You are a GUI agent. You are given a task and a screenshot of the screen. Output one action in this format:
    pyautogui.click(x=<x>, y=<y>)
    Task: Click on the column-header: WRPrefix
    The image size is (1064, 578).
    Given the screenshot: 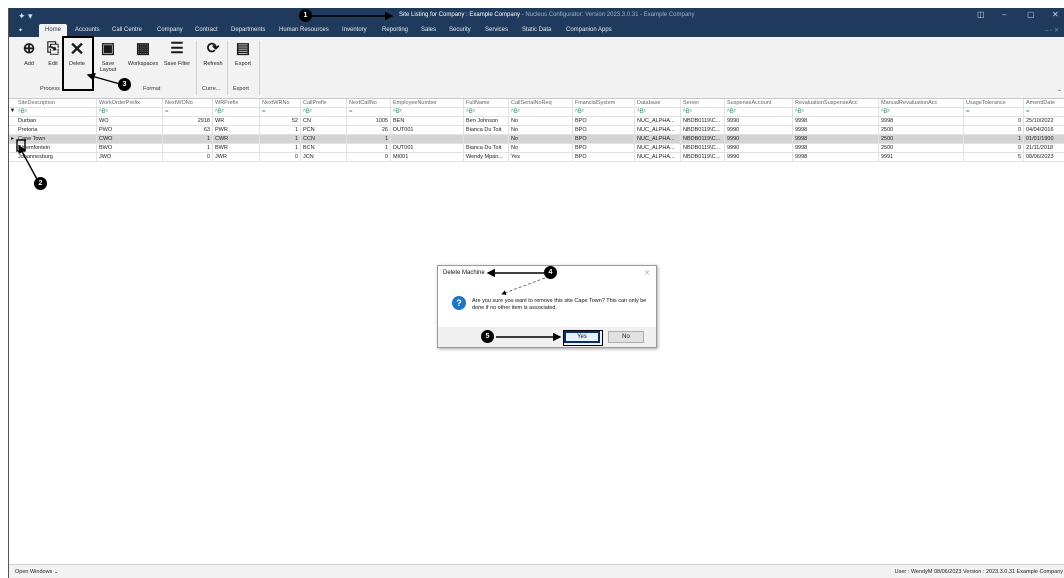 What is the action you would take?
    pyautogui.click(x=236, y=103)
    